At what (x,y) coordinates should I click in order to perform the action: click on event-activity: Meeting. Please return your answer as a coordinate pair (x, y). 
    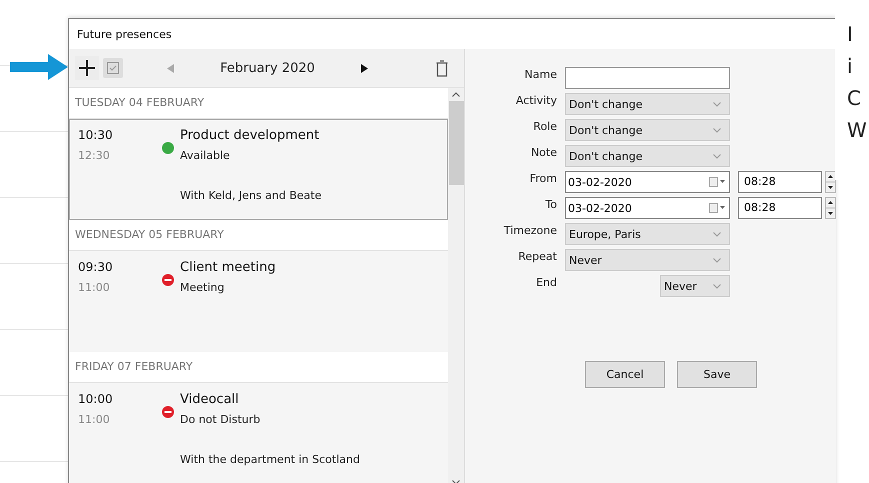
    Looking at the image, I should click on (202, 287).